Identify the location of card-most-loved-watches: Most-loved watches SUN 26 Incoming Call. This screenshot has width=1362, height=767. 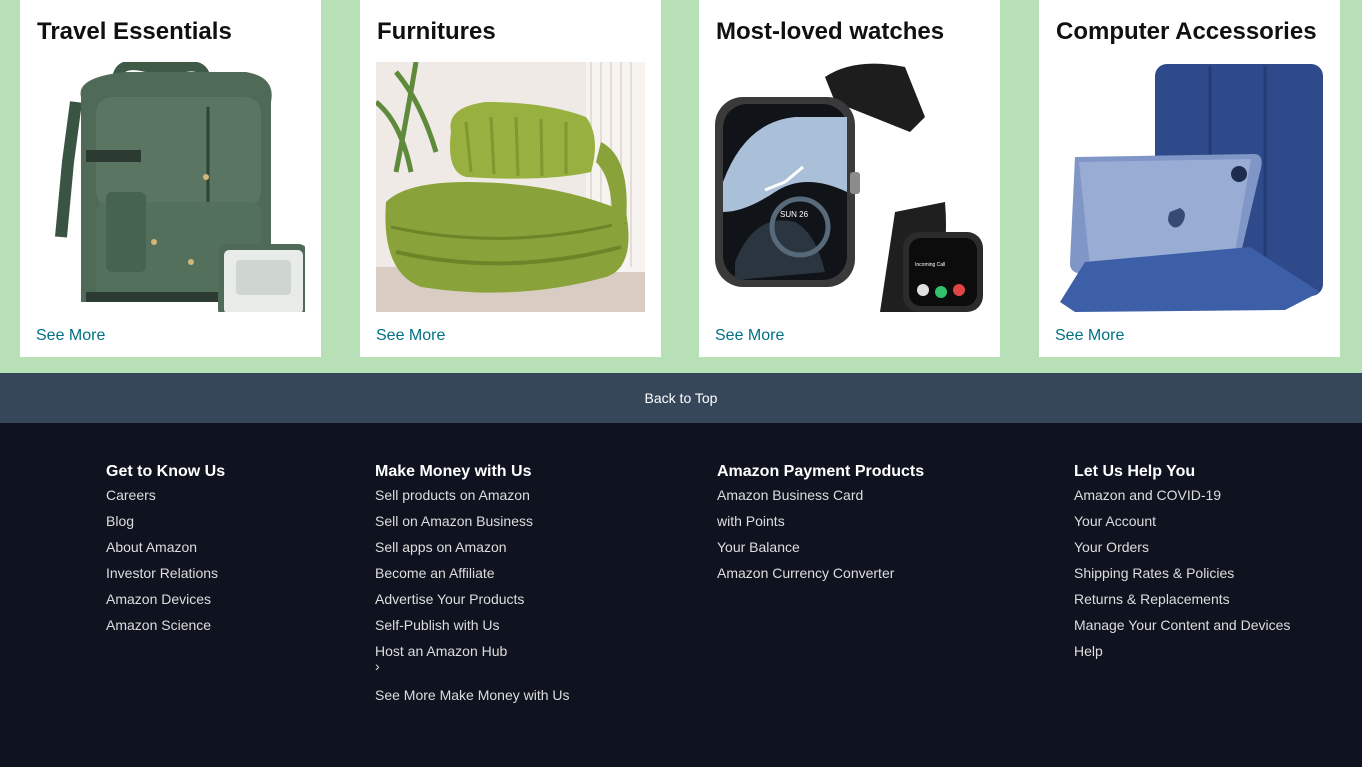
(849, 178).